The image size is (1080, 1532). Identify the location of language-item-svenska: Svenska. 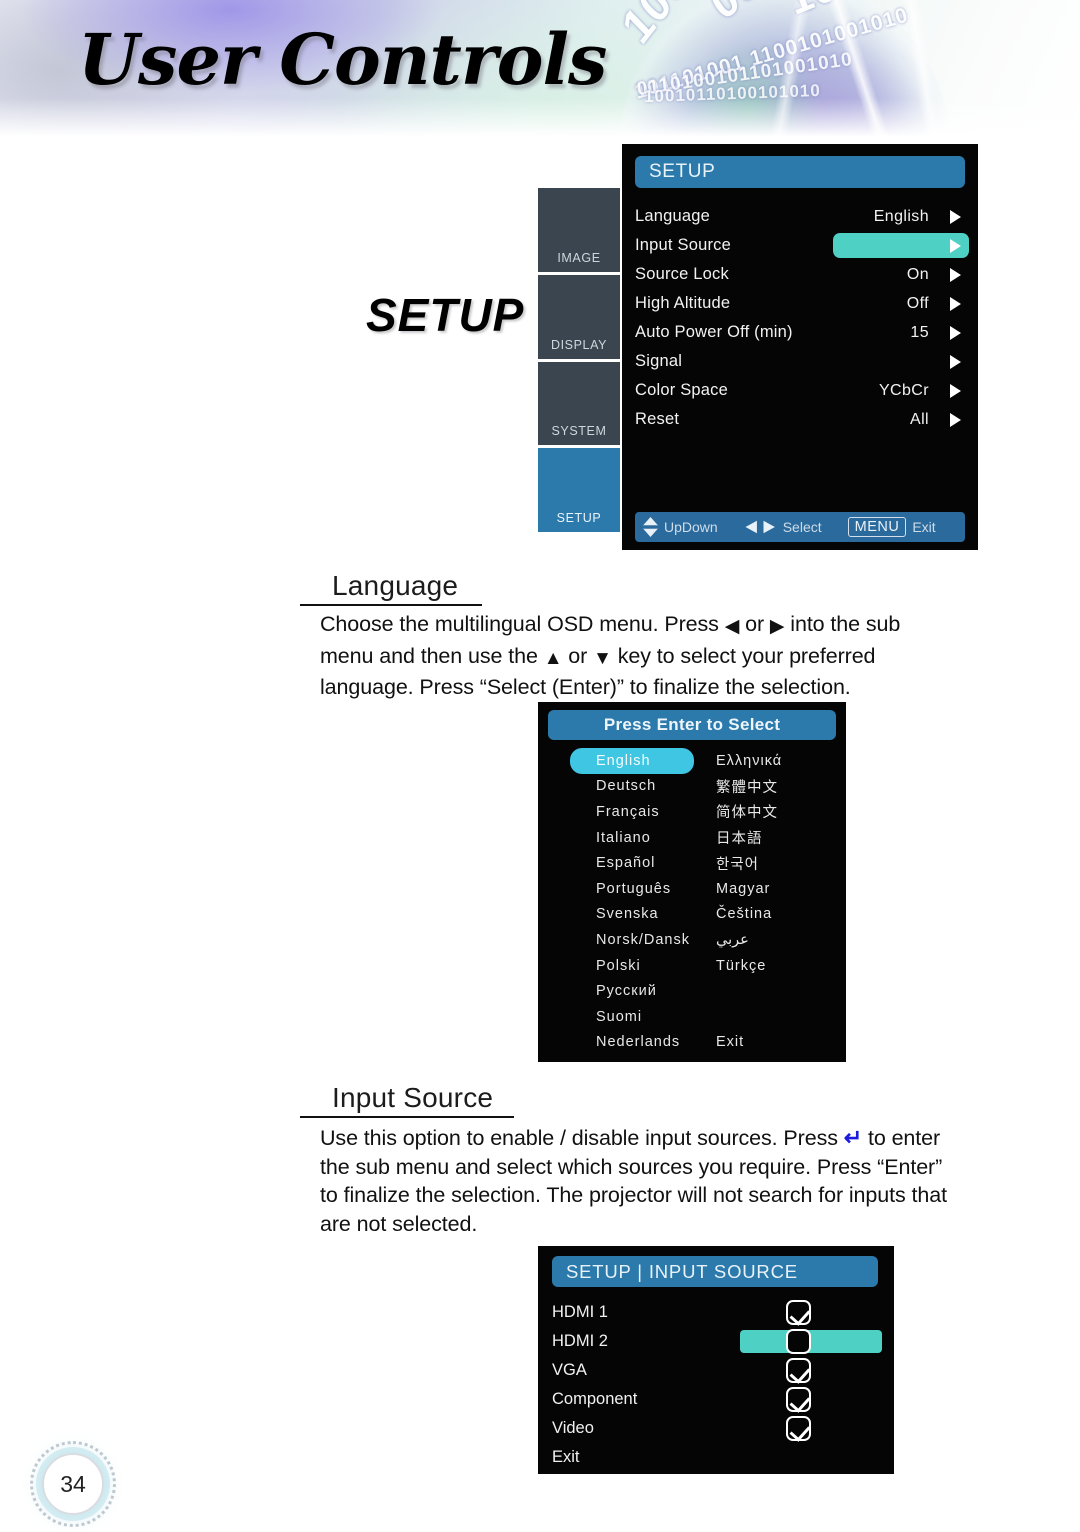
(621, 915).